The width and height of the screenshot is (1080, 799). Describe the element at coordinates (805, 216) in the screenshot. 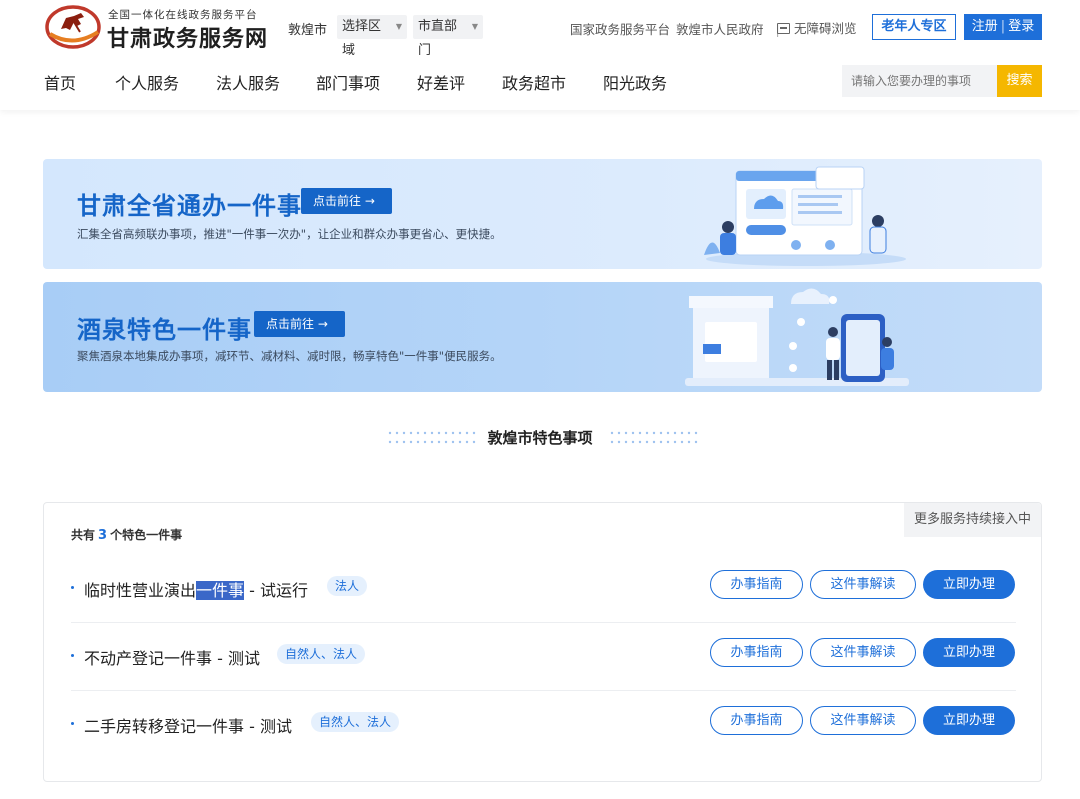

I see `online-service-illustration-icon` at that location.